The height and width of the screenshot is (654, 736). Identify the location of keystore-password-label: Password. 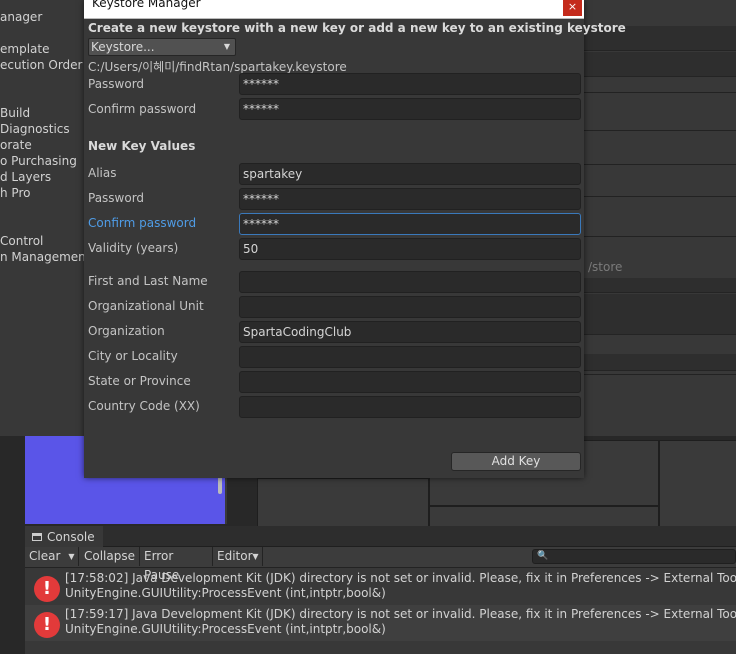
(116, 84).